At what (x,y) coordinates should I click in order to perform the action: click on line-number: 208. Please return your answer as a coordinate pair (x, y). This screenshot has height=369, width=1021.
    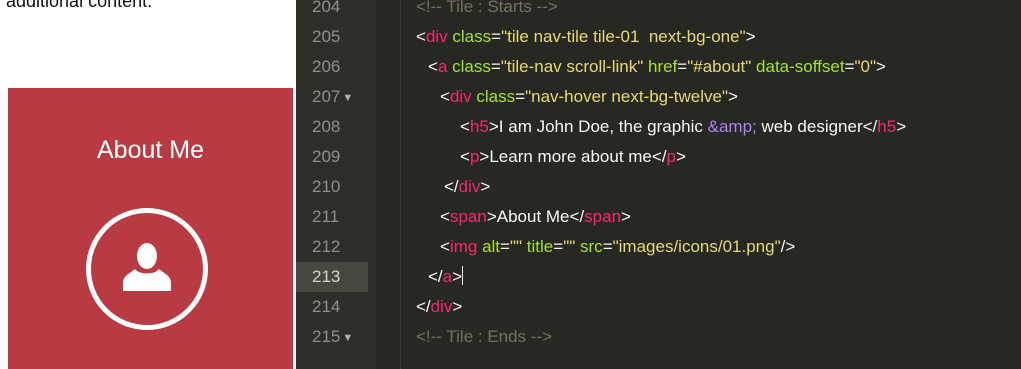
    Looking at the image, I should click on (326, 126).